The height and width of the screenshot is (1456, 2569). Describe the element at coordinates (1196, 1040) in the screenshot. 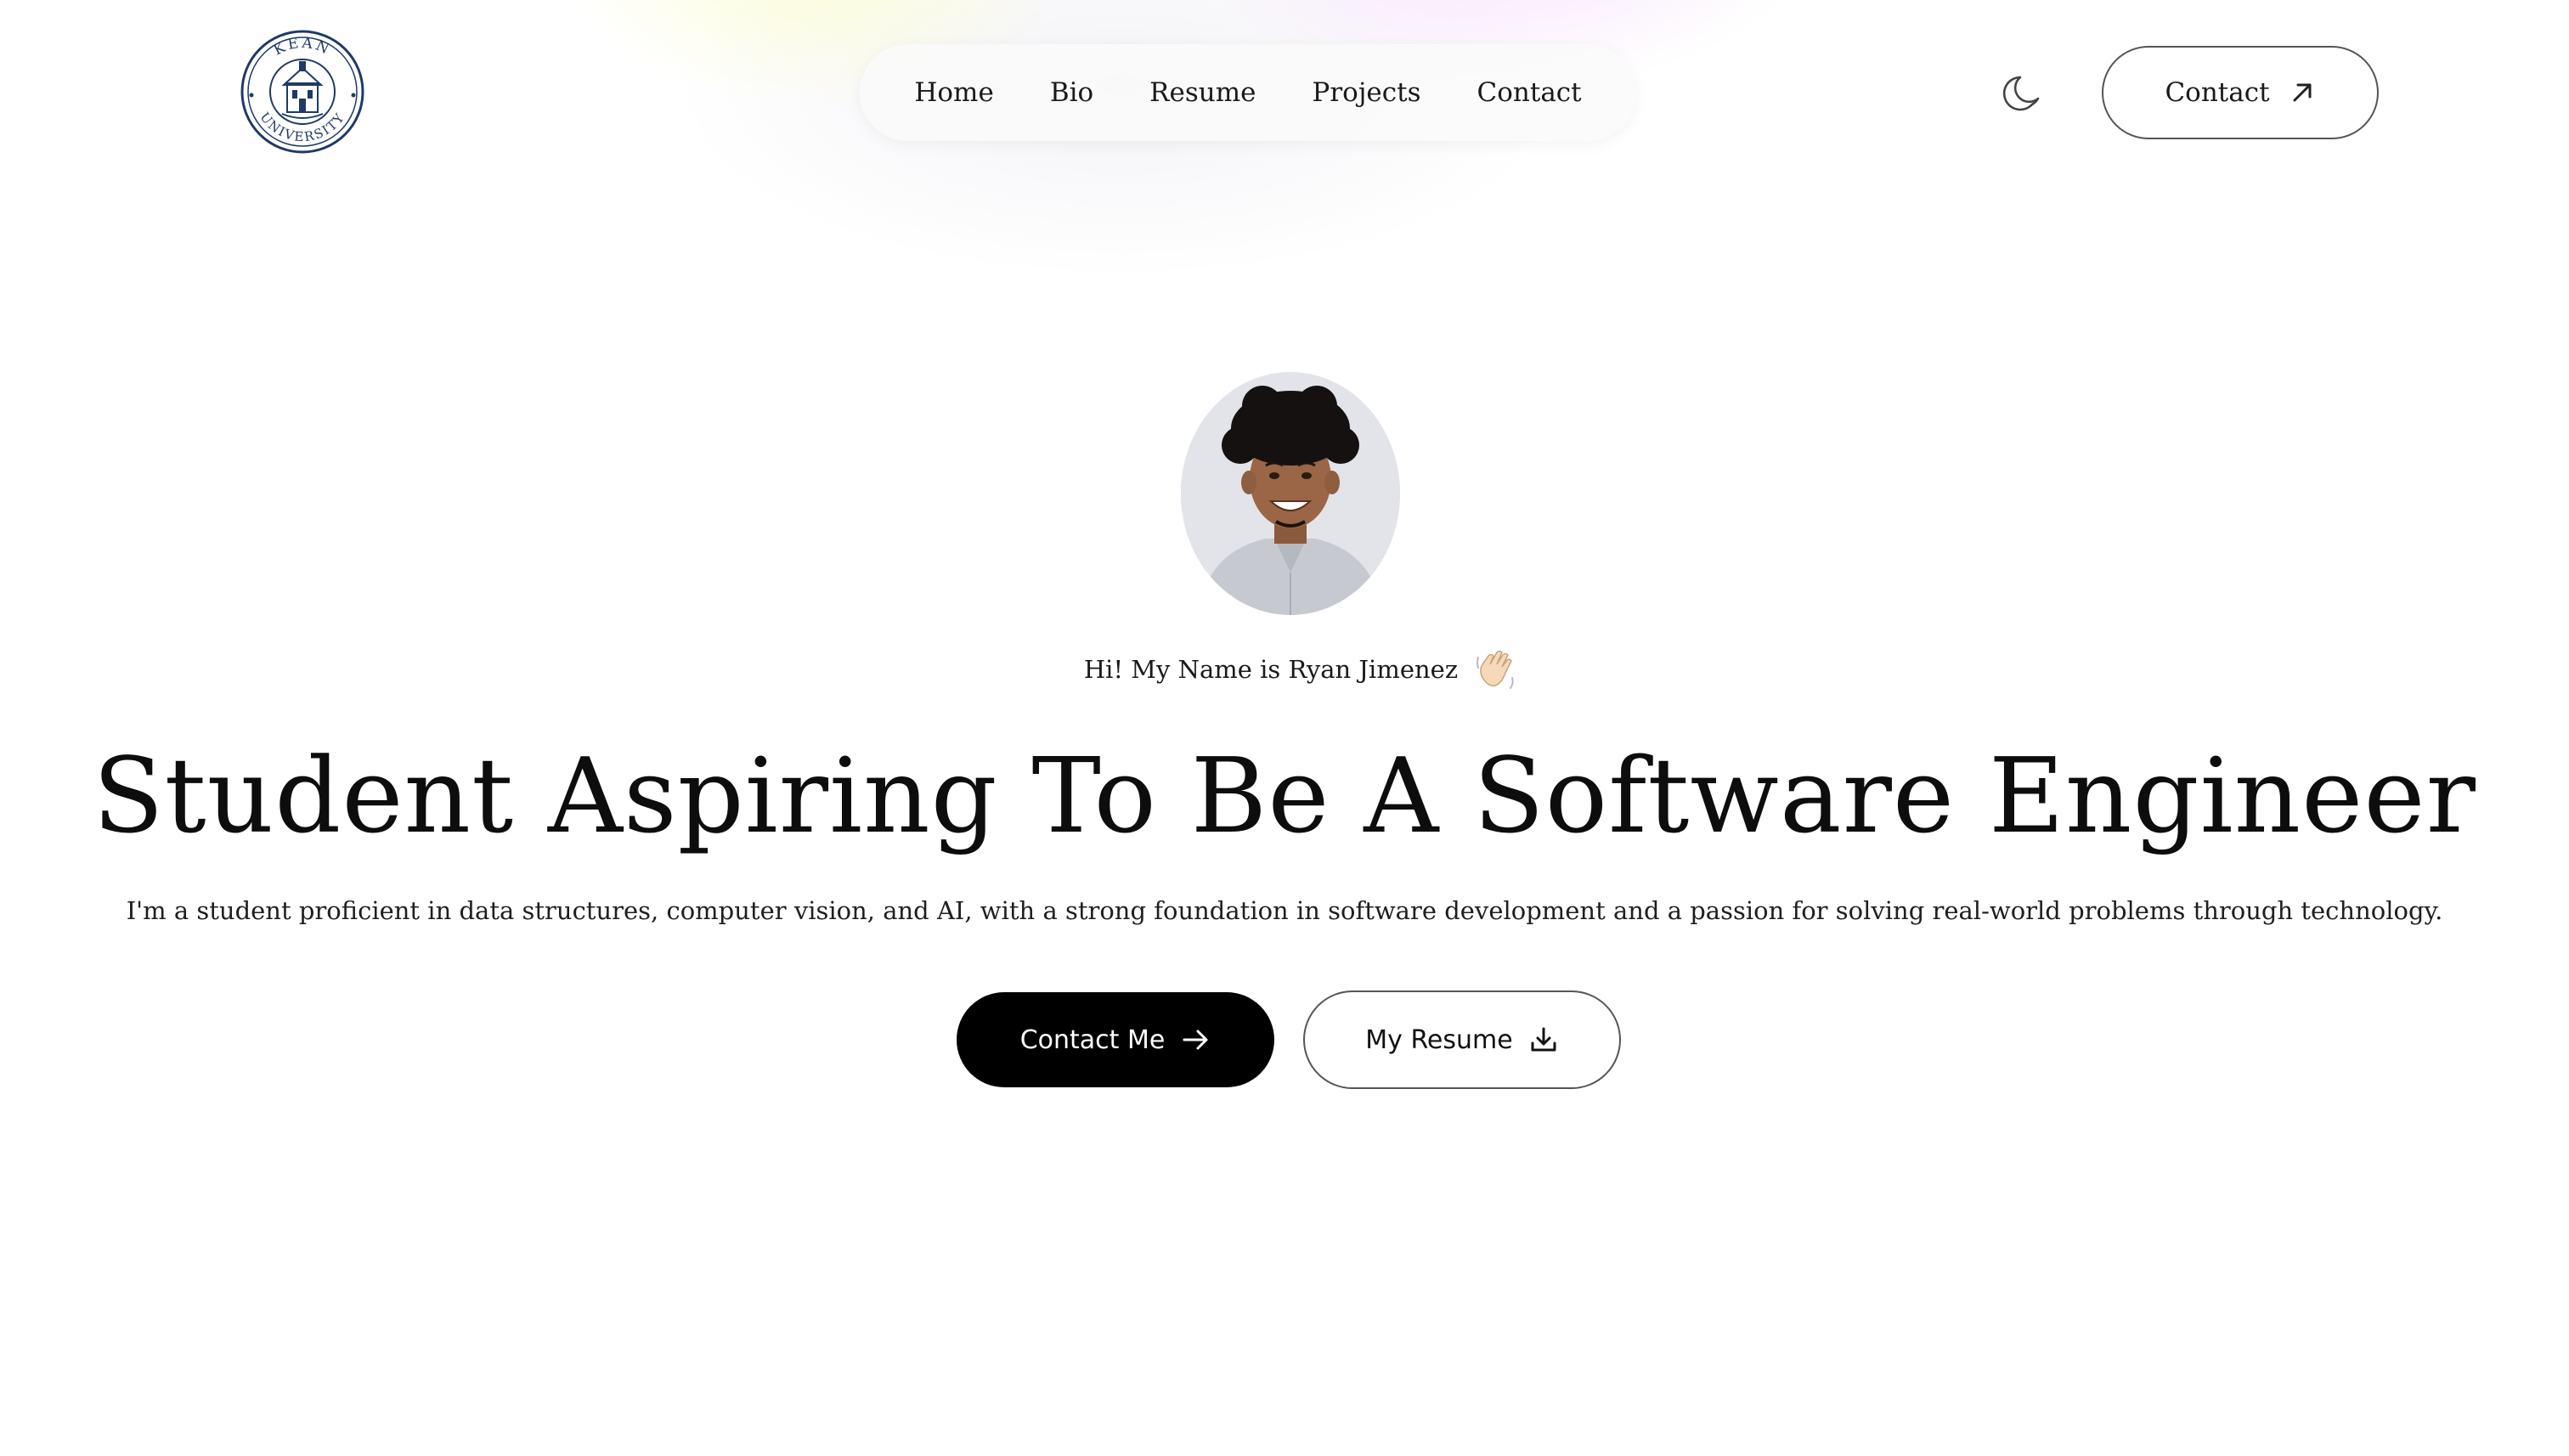

I see `arrow-right-icon` at that location.